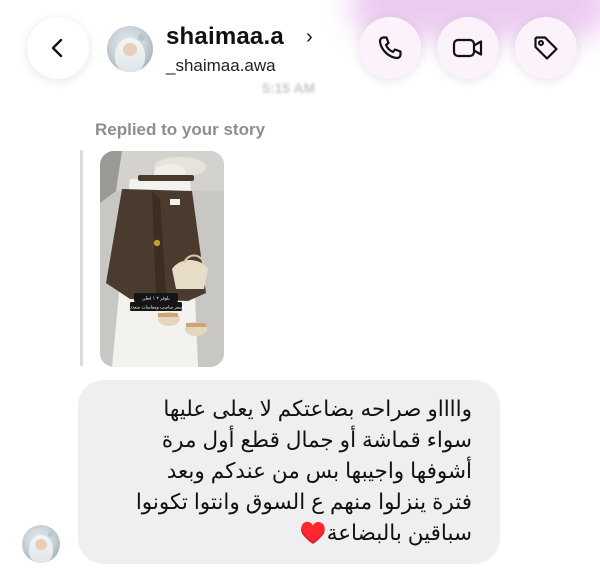 This screenshot has width=600, height=585. Describe the element at coordinates (316, 440) in the screenshot. I see `message-line: سواء قماشة أو جمال قطع أول مرة` at that location.